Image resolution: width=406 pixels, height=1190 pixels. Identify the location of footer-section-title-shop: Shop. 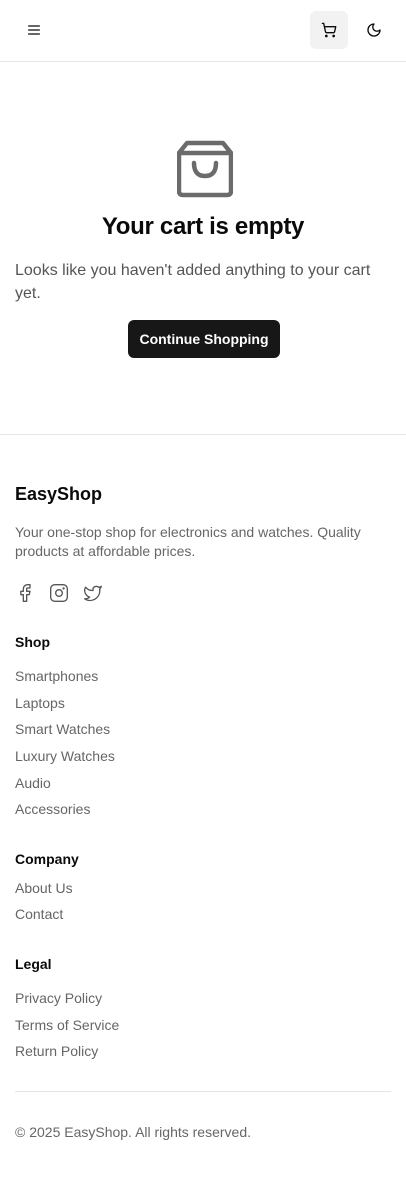
(32, 642).